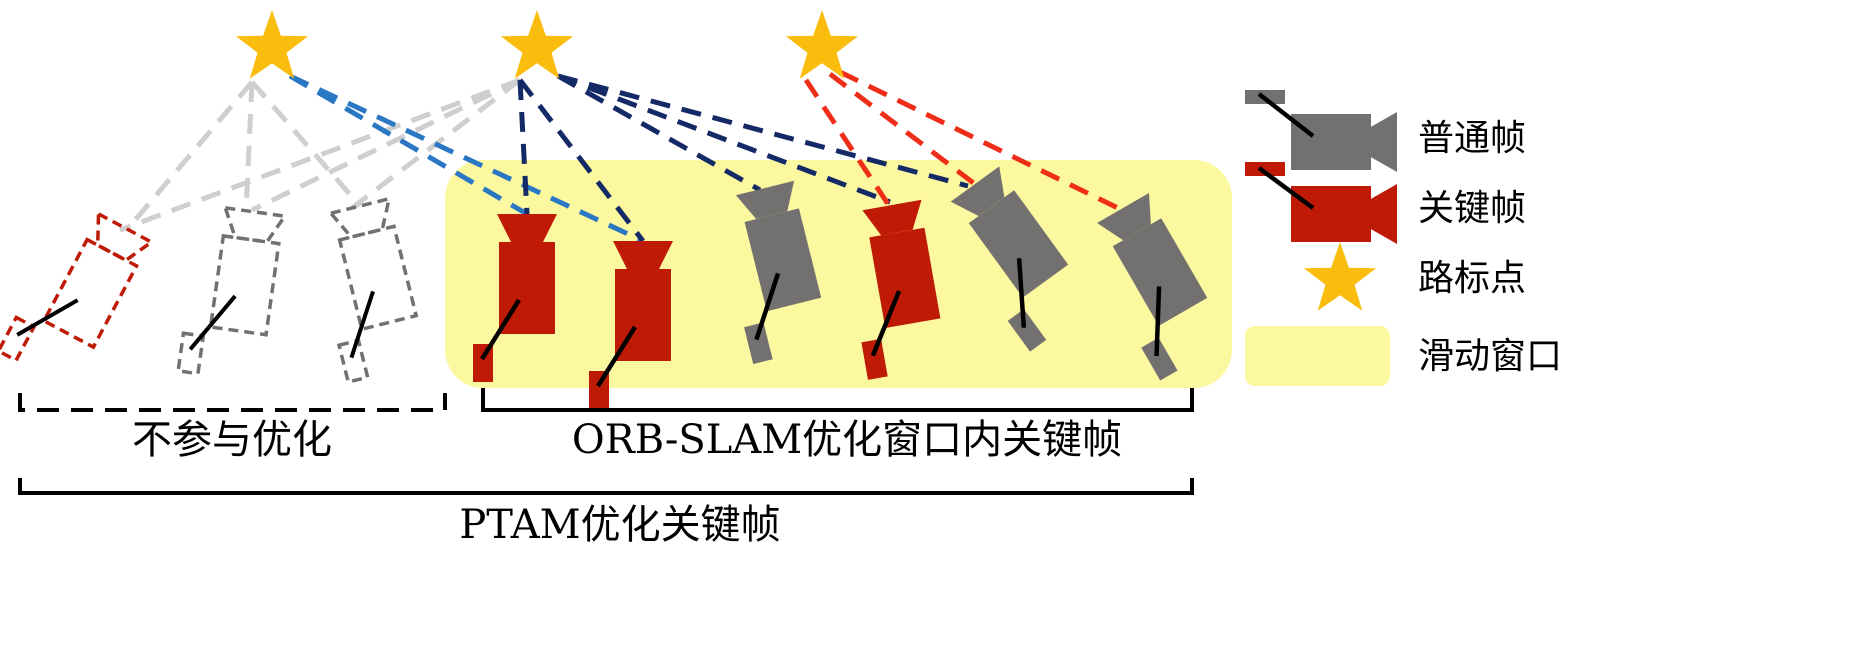  Describe the element at coordinates (847, 440) in the screenshot. I see `label-orb-slam: ORB-SLAM优化窗口内关键帧` at that location.